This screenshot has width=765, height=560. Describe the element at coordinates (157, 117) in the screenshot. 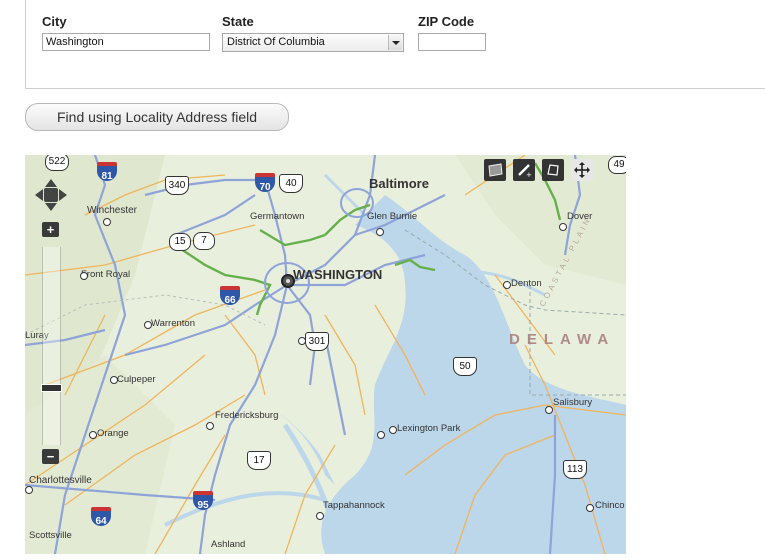

I see `find-locality-button: Find using Locality Address field` at that location.